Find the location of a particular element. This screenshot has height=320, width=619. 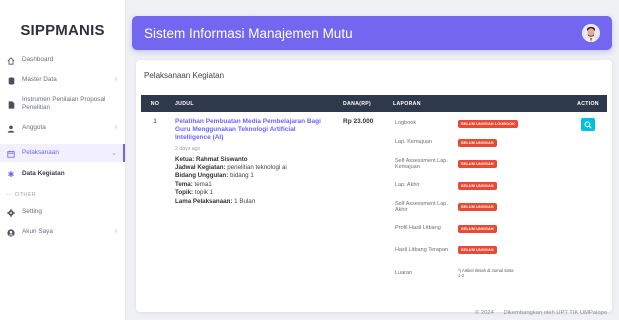

laporan-item-lap-akhir: Lap. Akhir BELUM UNGGAH is located at coordinates (478, 185).